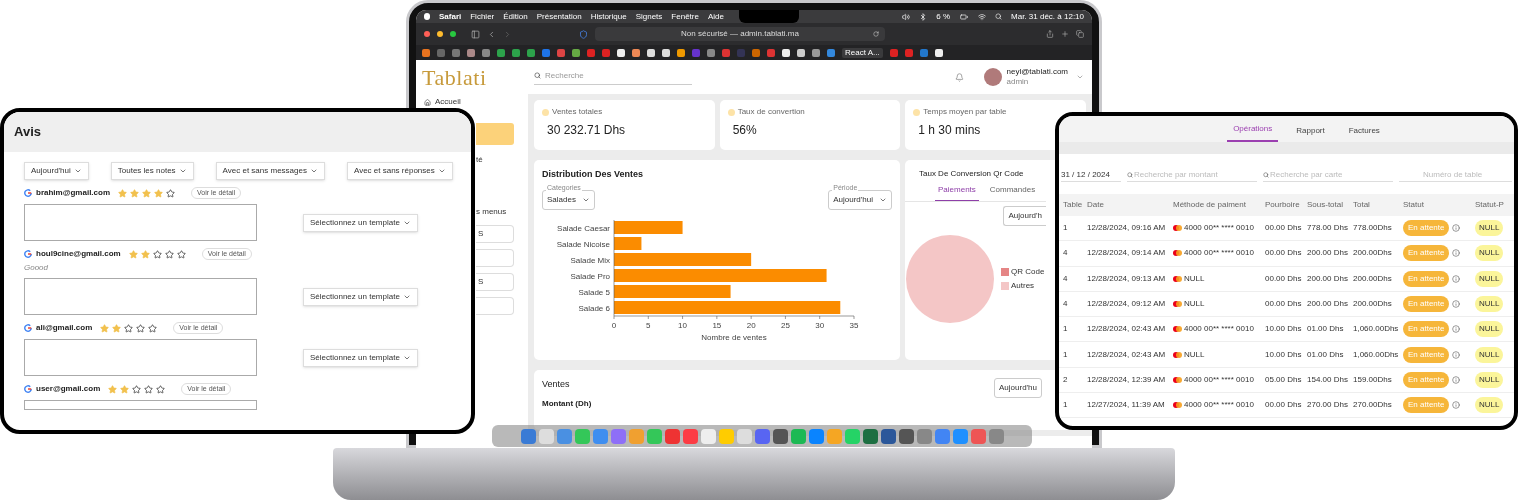  Describe the element at coordinates (1073, 205) in the screenshot. I see `column-header: Table` at that location.